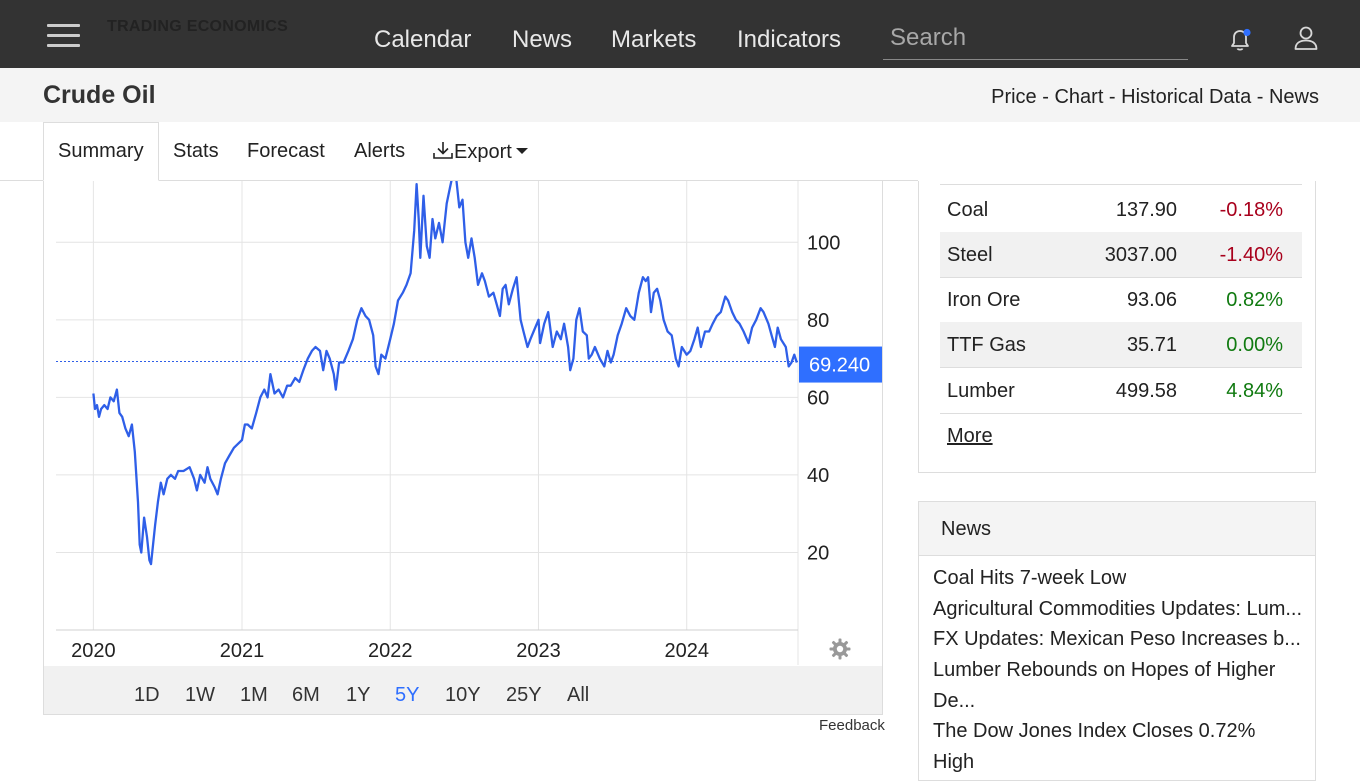 The image size is (1360, 781). I want to click on y-tick-label: 20, so click(818, 553).